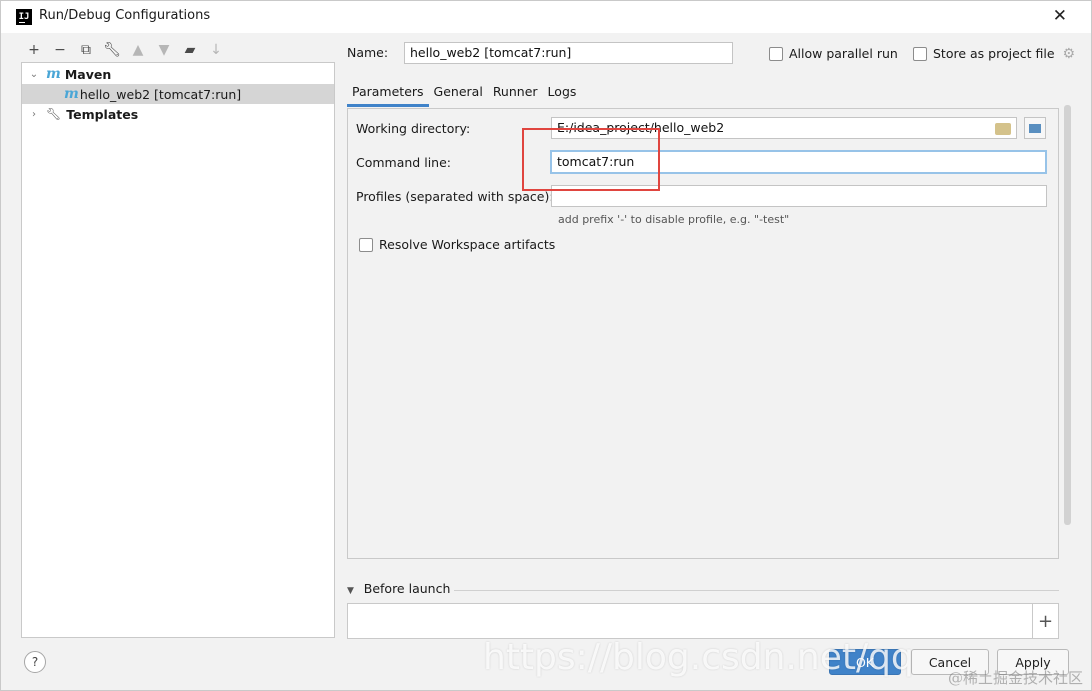 The image size is (1092, 691). Describe the element at coordinates (865, 662) in the screenshot. I see `ok-button: OK` at that location.